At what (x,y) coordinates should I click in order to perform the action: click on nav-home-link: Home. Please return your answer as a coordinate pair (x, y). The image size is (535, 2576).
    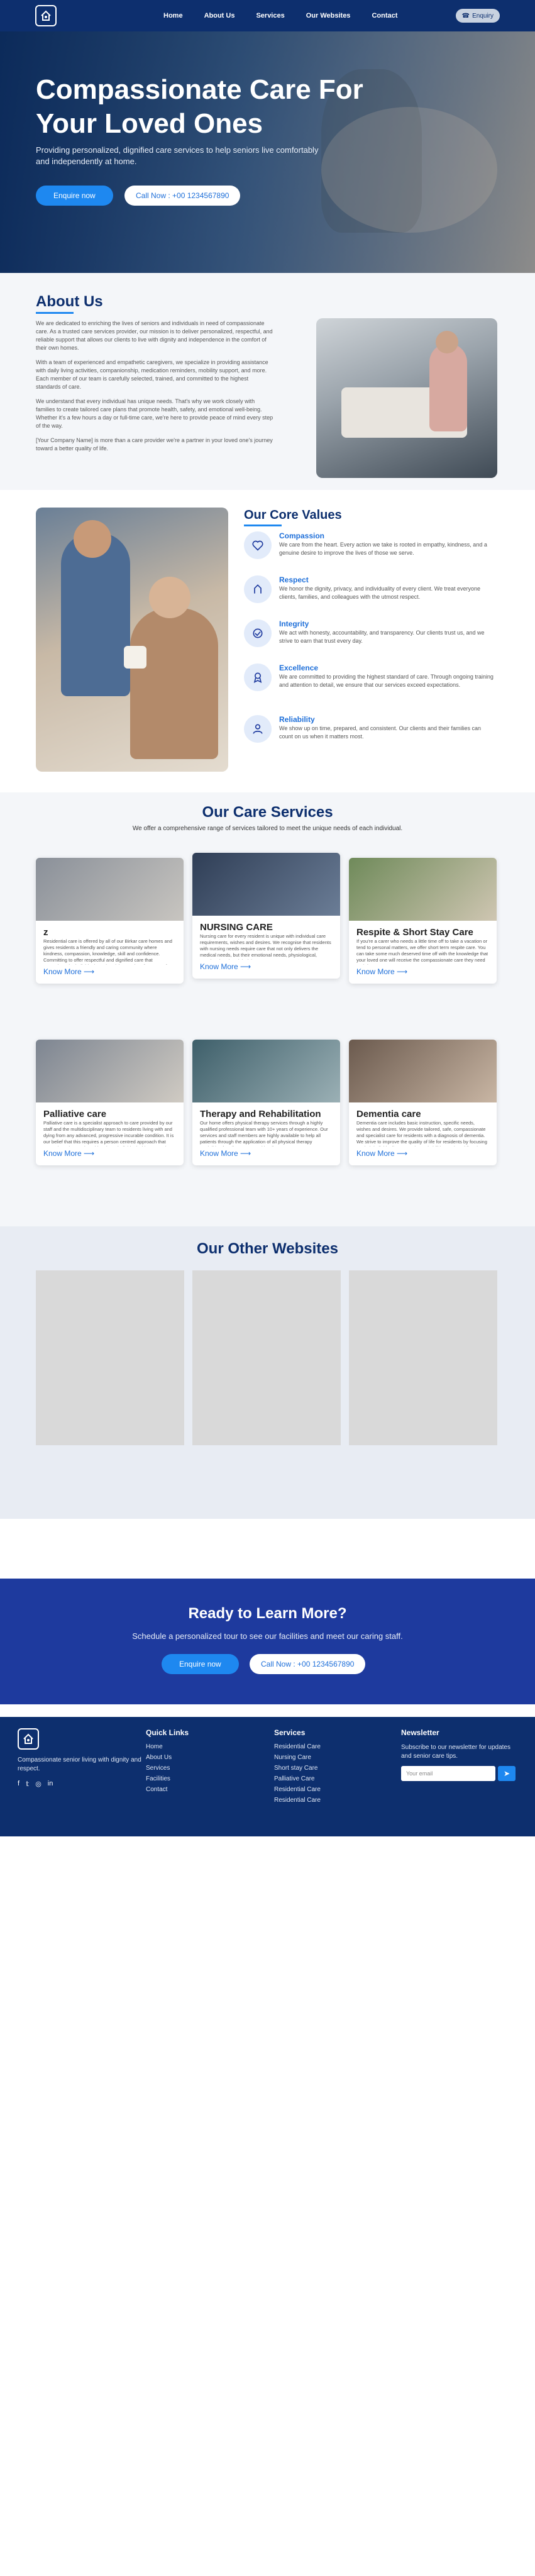
    Looking at the image, I should click on (173, 15).